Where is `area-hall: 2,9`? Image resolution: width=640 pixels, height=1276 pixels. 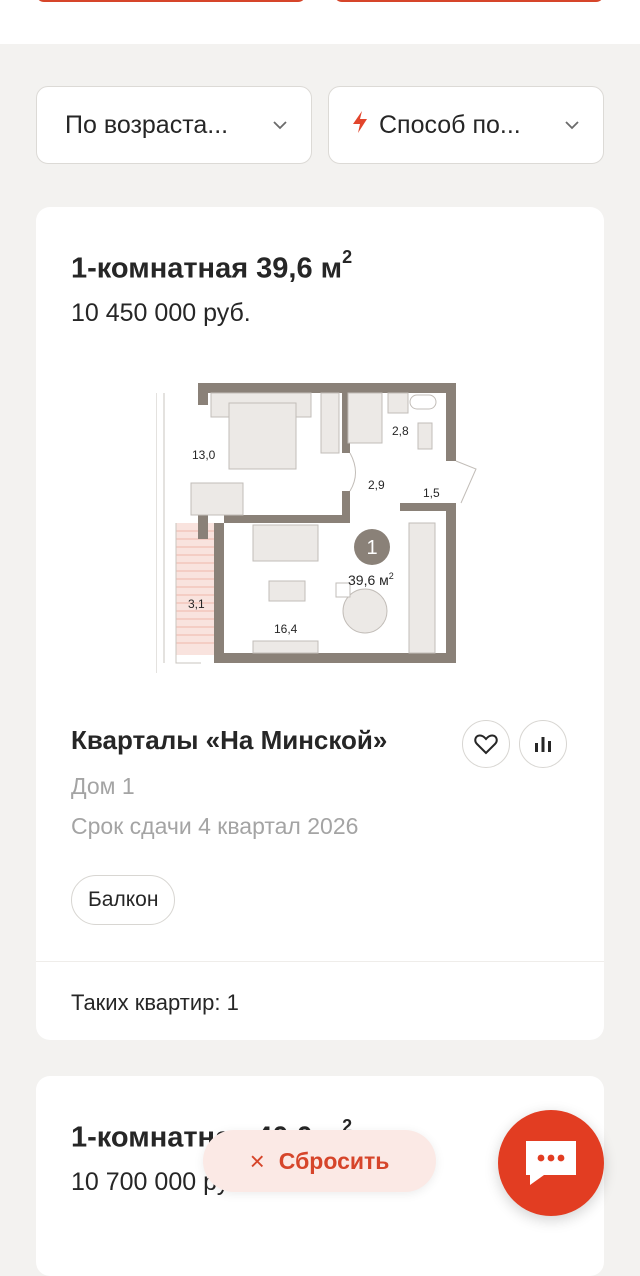 area-hall: 2,9 is located at coordinates (376, 485).